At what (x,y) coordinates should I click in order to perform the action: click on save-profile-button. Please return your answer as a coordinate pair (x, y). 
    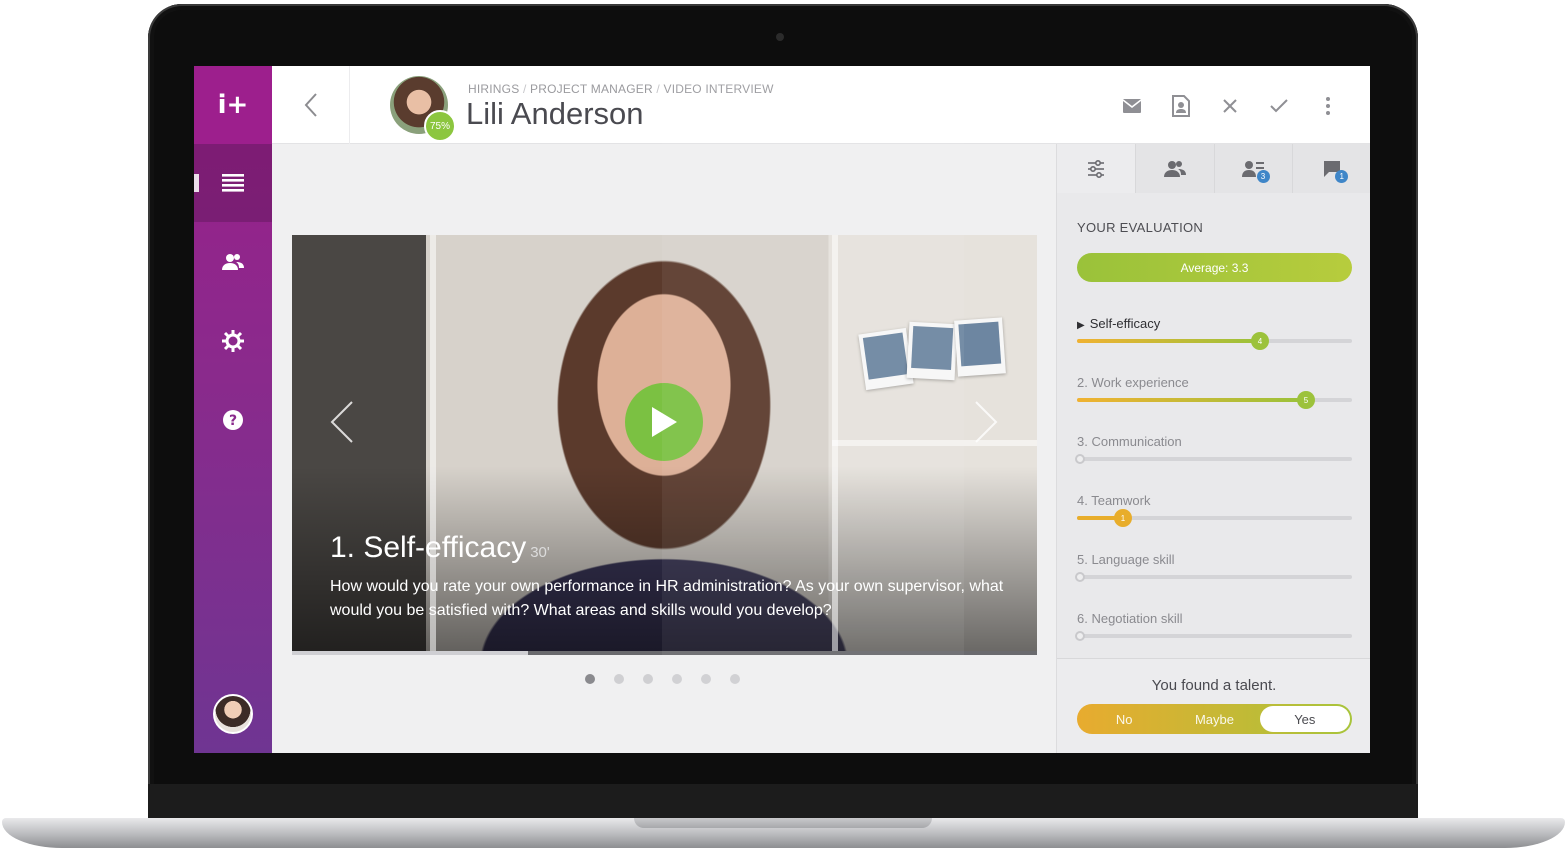
    Looking at the image, I should click on (1181, 106).